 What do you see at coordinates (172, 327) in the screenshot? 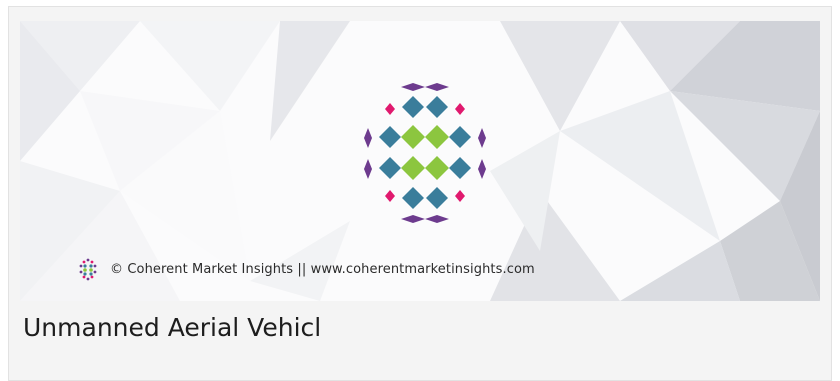
I see `card-title: Unmanned Aerial Vehicl` at bounding box center [172, 327].